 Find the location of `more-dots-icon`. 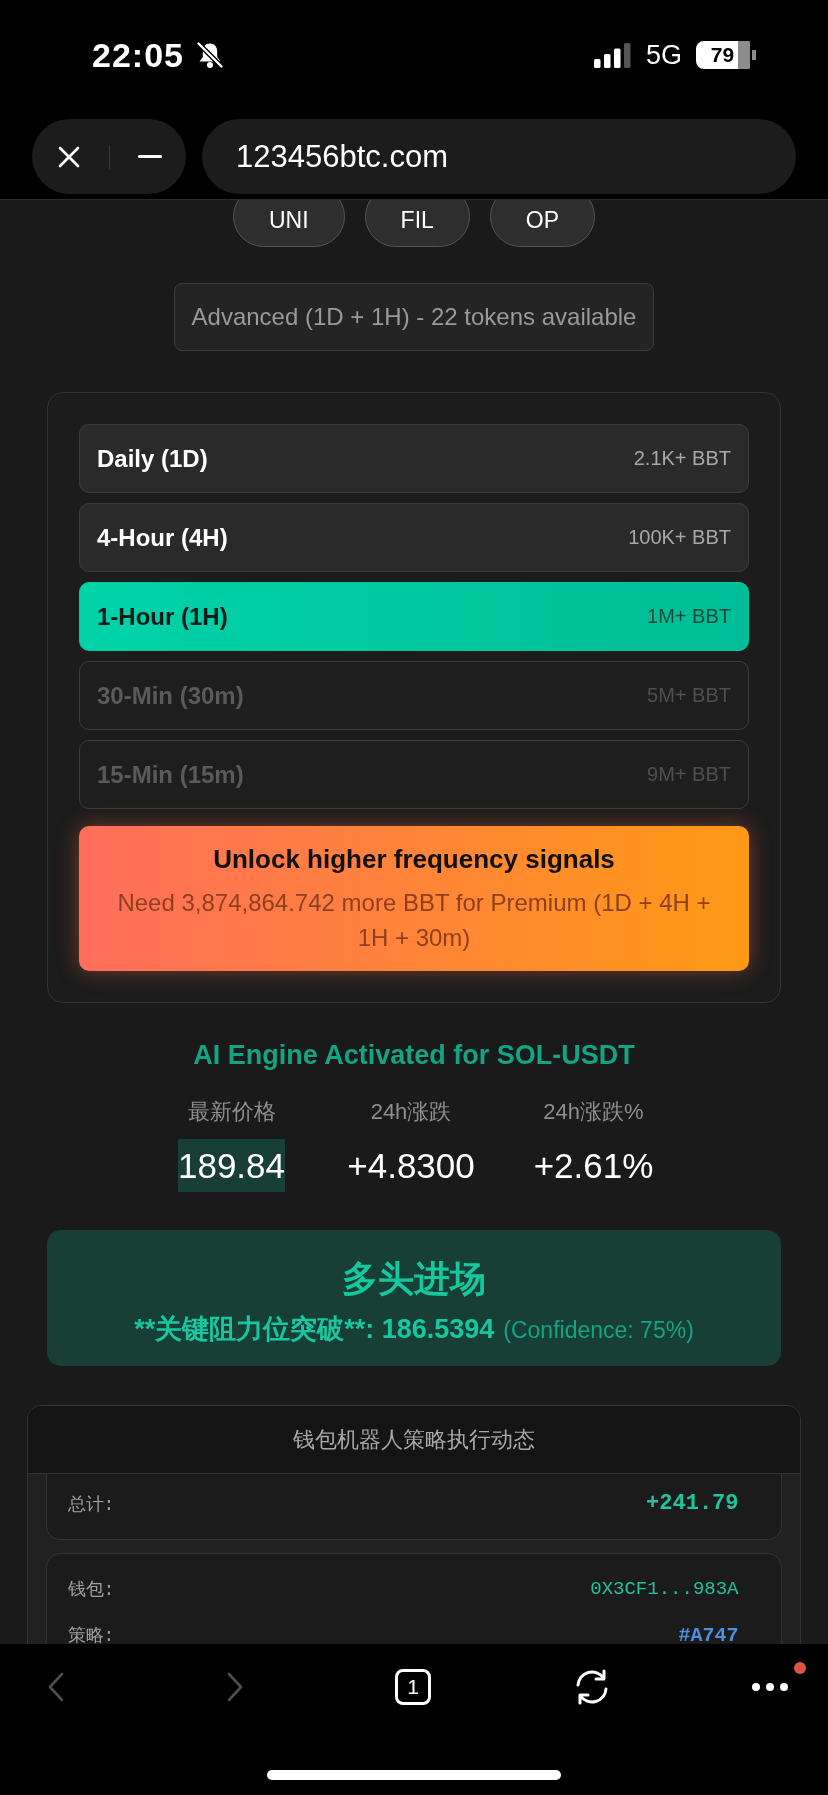

more-dots-icon is located at coordinates (770, 1687).